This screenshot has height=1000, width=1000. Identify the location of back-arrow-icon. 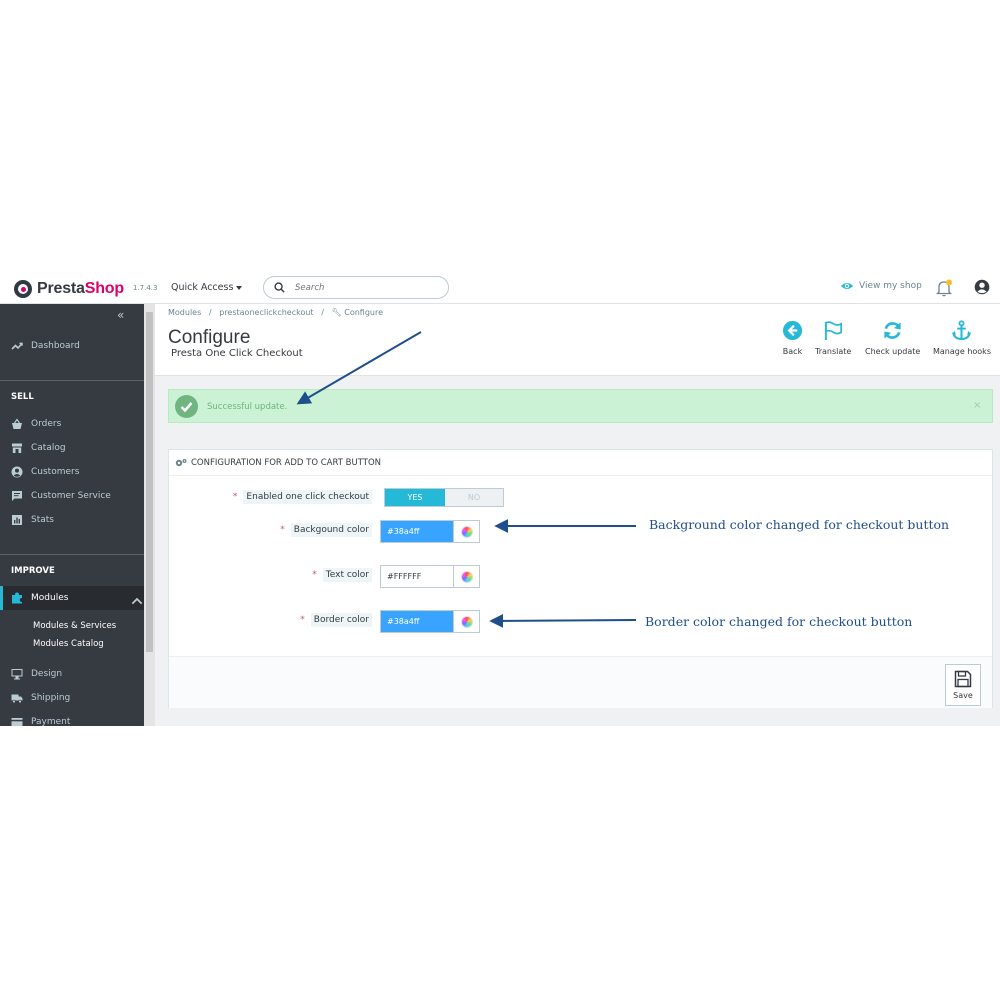
(792, 330).